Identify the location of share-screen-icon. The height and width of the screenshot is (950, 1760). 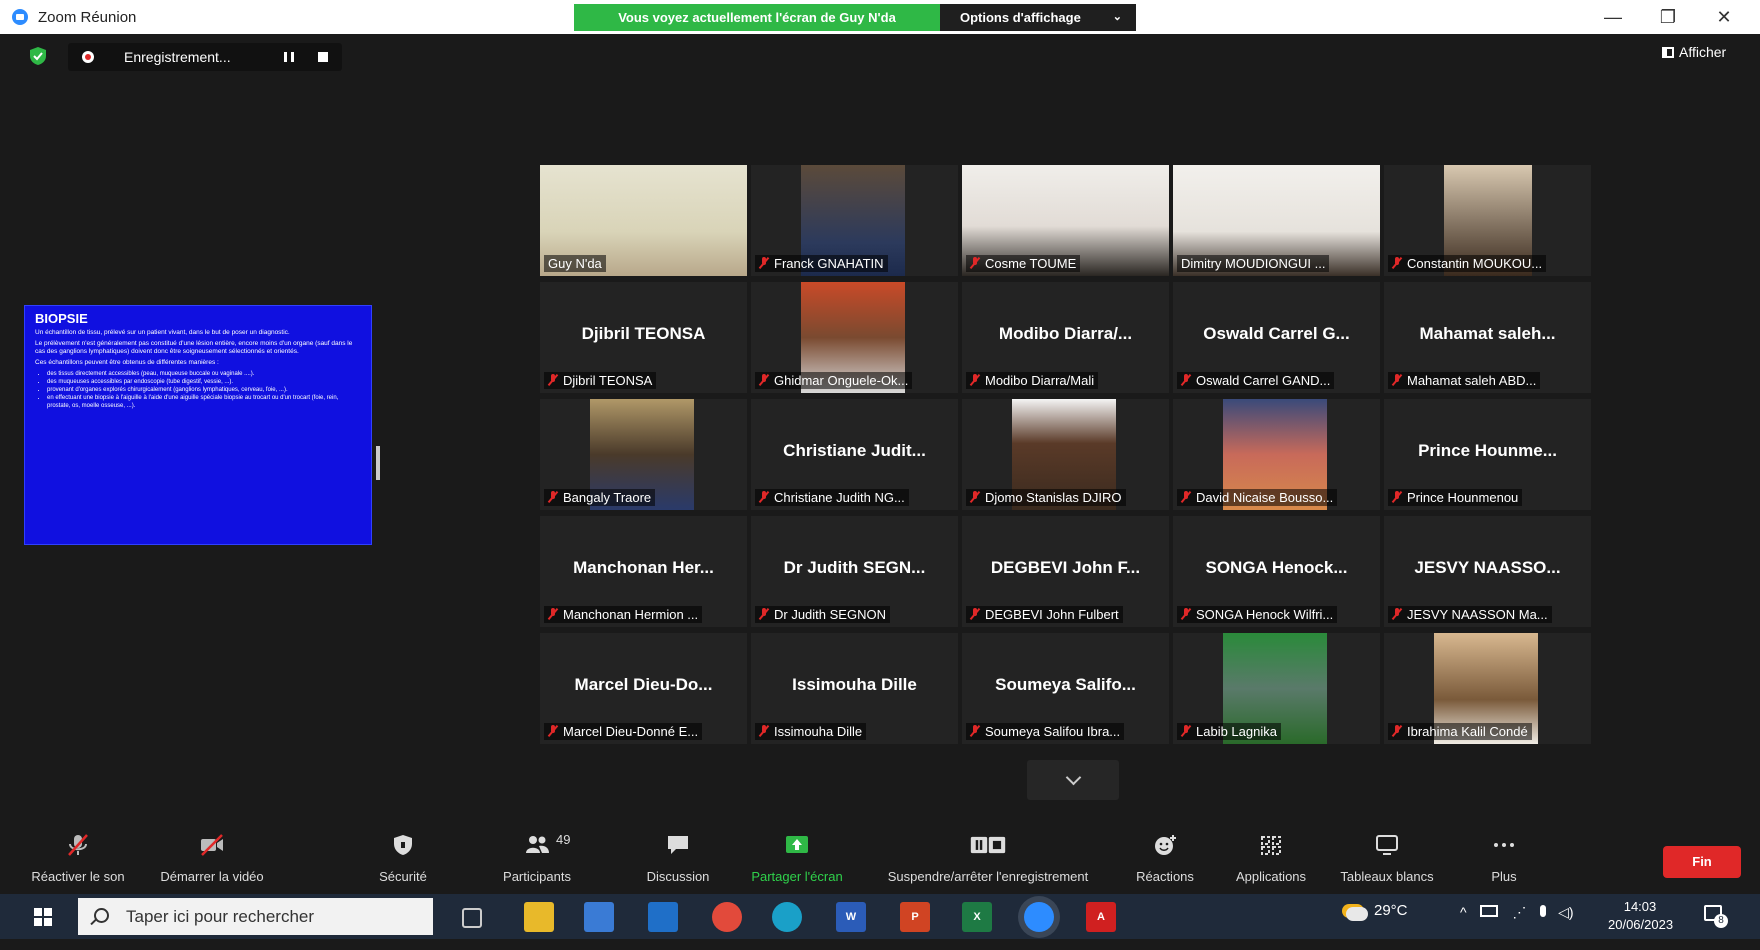
(797, 844).